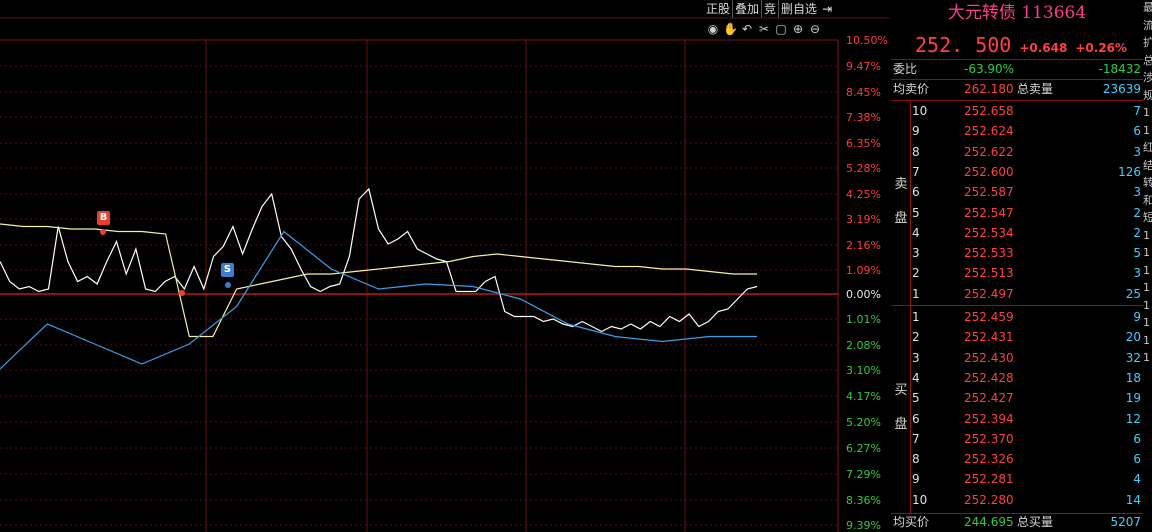 The height and width of the screenshot is (532, 1152). Describe the element at coordinates (1017, 131) in the screenshot. I see `ask-row: 9 252.624 6` at that location.